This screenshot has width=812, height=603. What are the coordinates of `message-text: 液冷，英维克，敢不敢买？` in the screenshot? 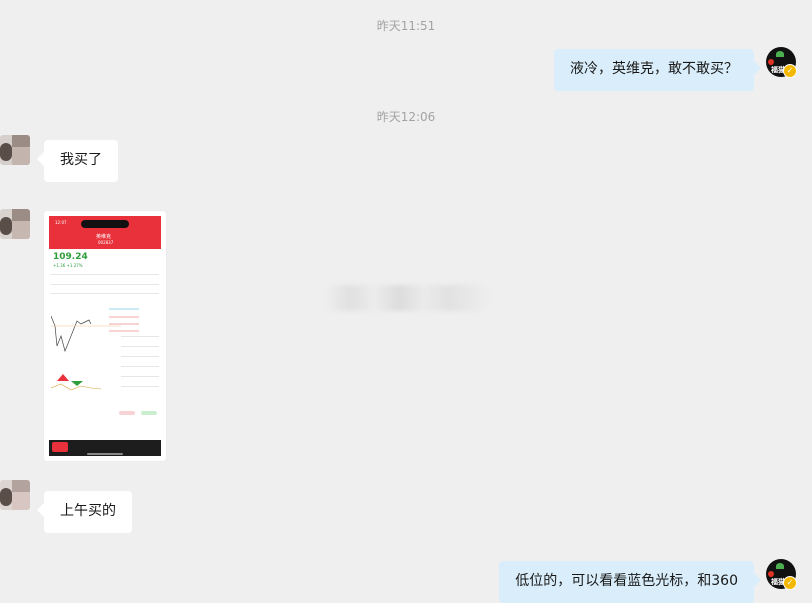 It's located at (654, 69).